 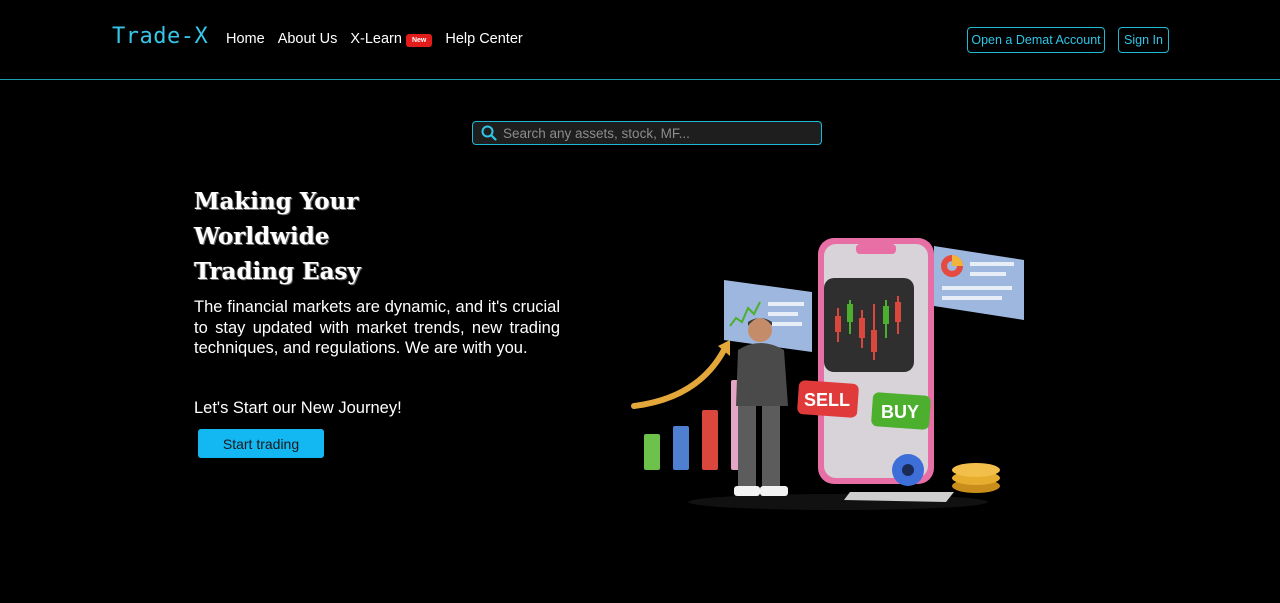 What do you see at coordinates (1143, 40) in the screenshot?
I see `sign-in-button: Sign In` at bounding box center [1143, 40].